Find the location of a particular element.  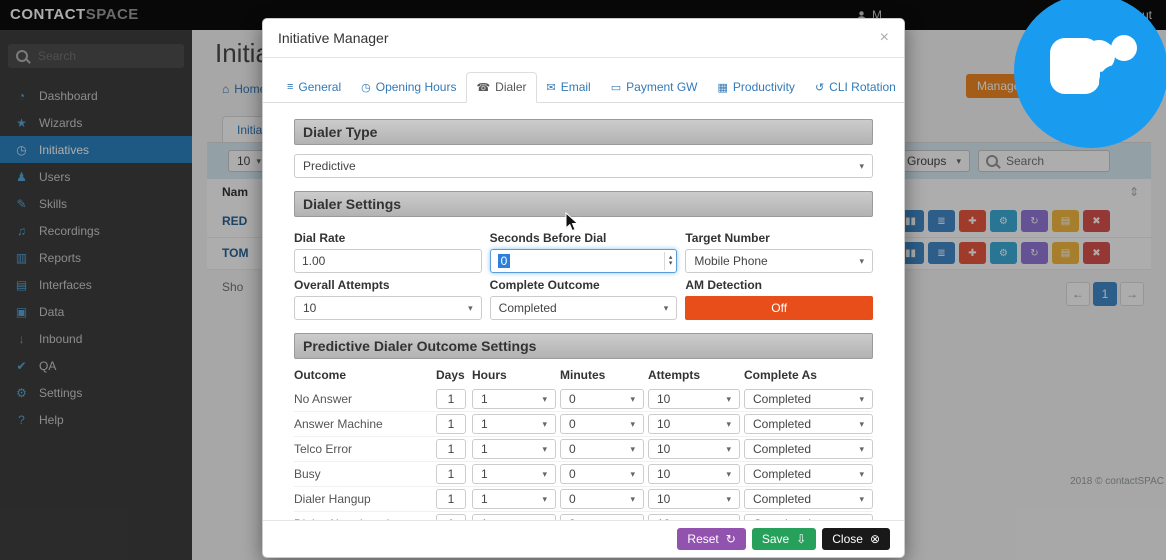

tab-label: CLI Rotation is located at coordinates (862, 87).